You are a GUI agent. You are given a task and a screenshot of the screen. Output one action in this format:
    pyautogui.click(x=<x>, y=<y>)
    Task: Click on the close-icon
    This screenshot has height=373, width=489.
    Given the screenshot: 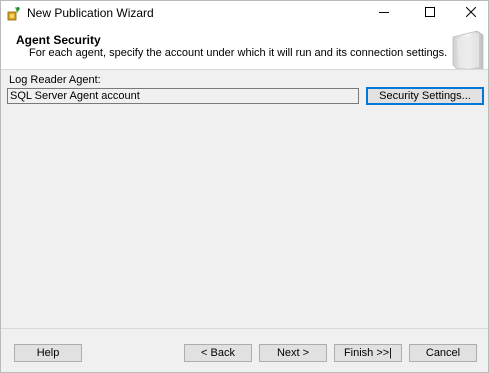 What is the action you would take?
    pyautogui.click(x=471, y=13)
    